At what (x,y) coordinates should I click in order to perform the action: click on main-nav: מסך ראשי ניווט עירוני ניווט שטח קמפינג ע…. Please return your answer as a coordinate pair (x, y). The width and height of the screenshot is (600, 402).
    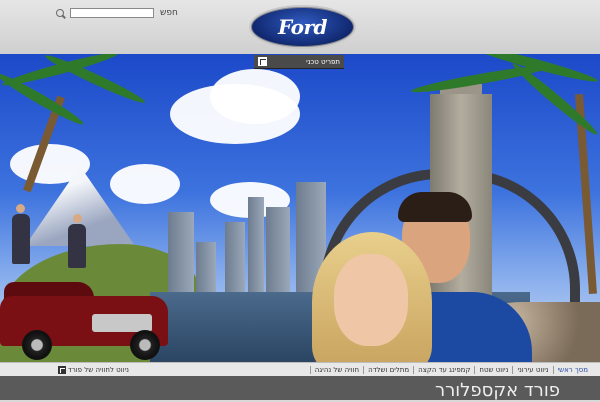
    Looking at the image, I should click on (327, 369).